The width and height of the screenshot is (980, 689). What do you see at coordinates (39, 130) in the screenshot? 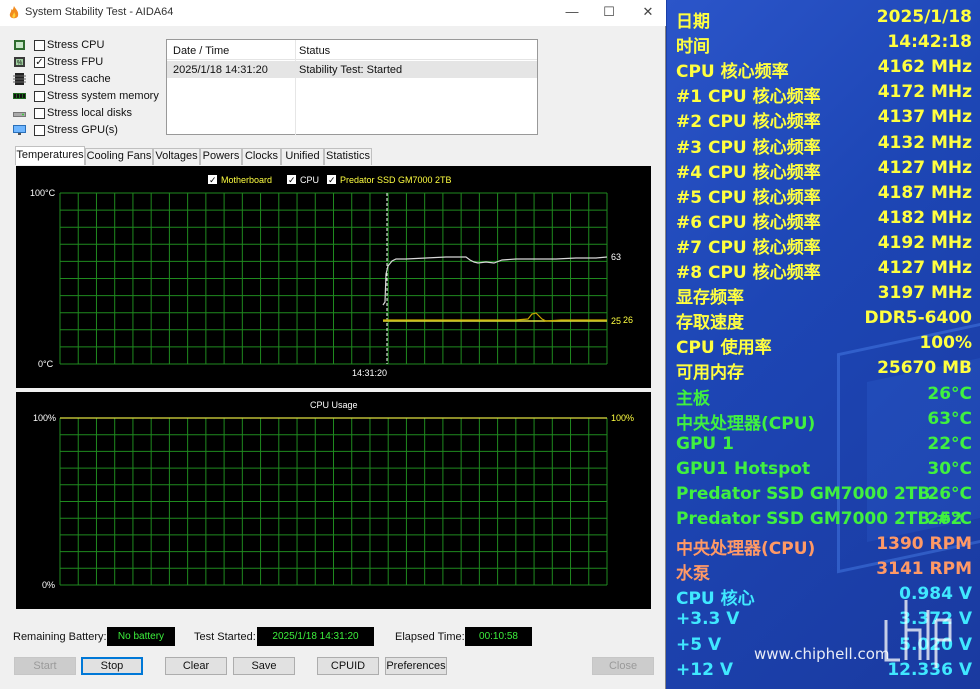
I see `stress-gpu-checkbox` at bounding box center [39, 130].